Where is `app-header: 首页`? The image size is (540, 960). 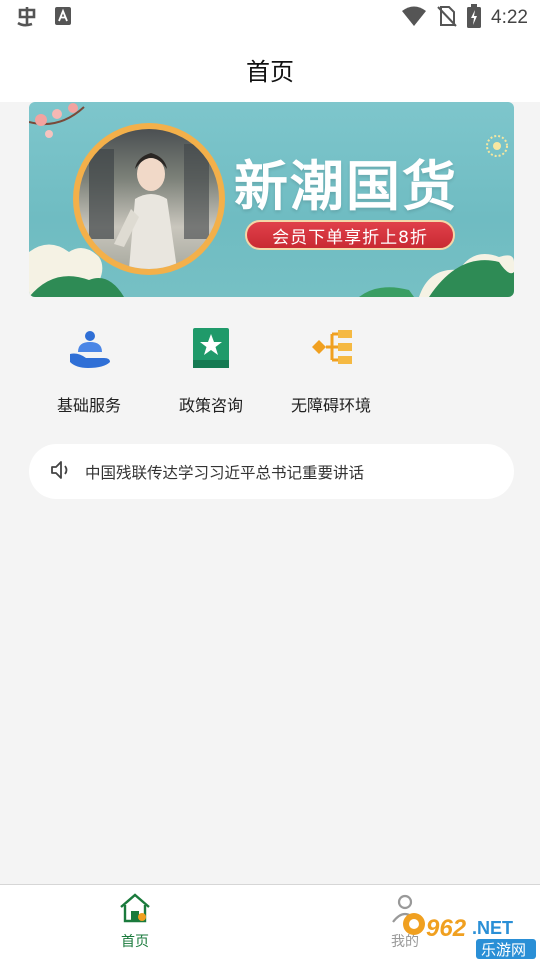 app-header: 首页 is located at coordinates (270, 69).